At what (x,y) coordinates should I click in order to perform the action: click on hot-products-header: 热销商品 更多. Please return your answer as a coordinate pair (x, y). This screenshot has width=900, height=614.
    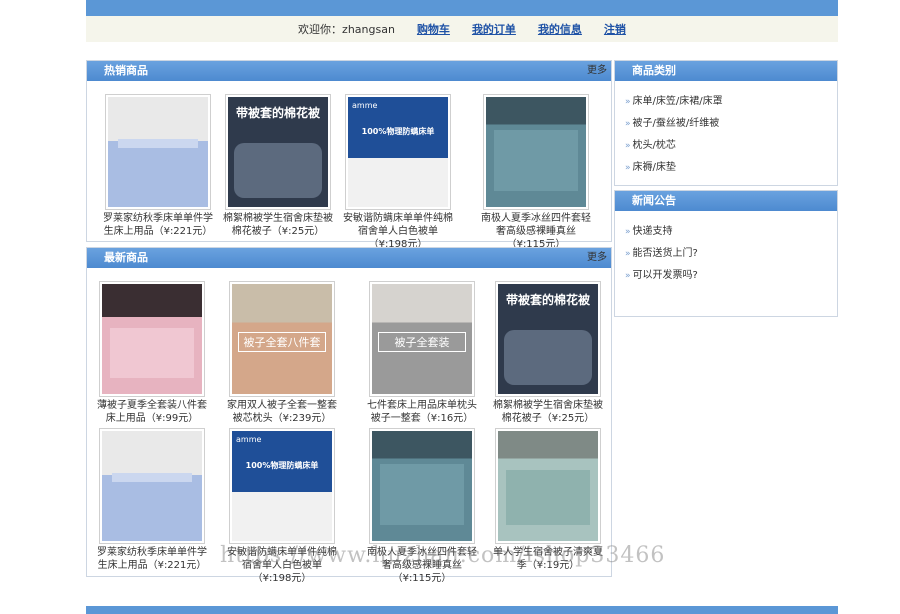
    Looking at the image, I should click on (349, 71).